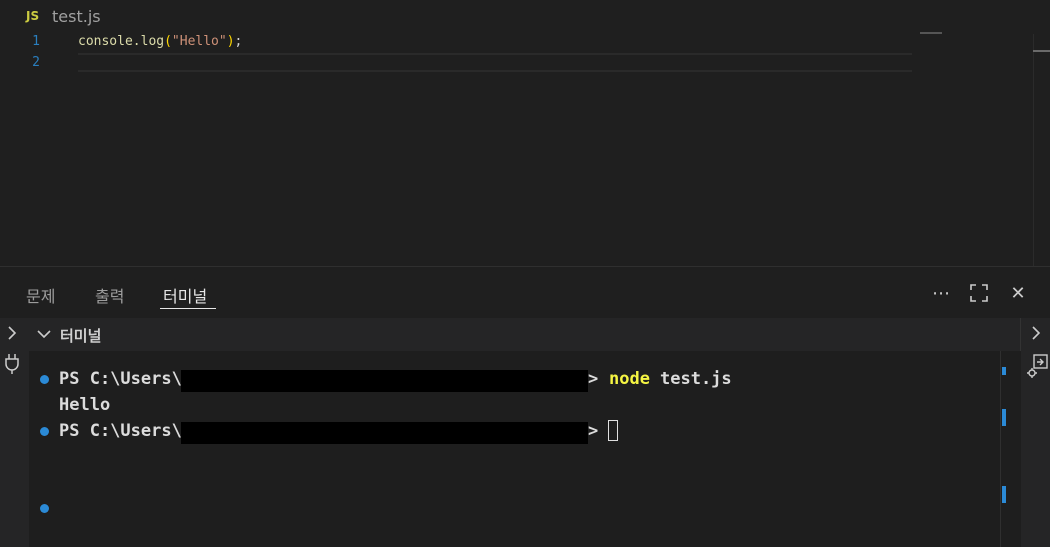 The image size is (1050, 547). I want to click on panel-header, so click(525, 292).